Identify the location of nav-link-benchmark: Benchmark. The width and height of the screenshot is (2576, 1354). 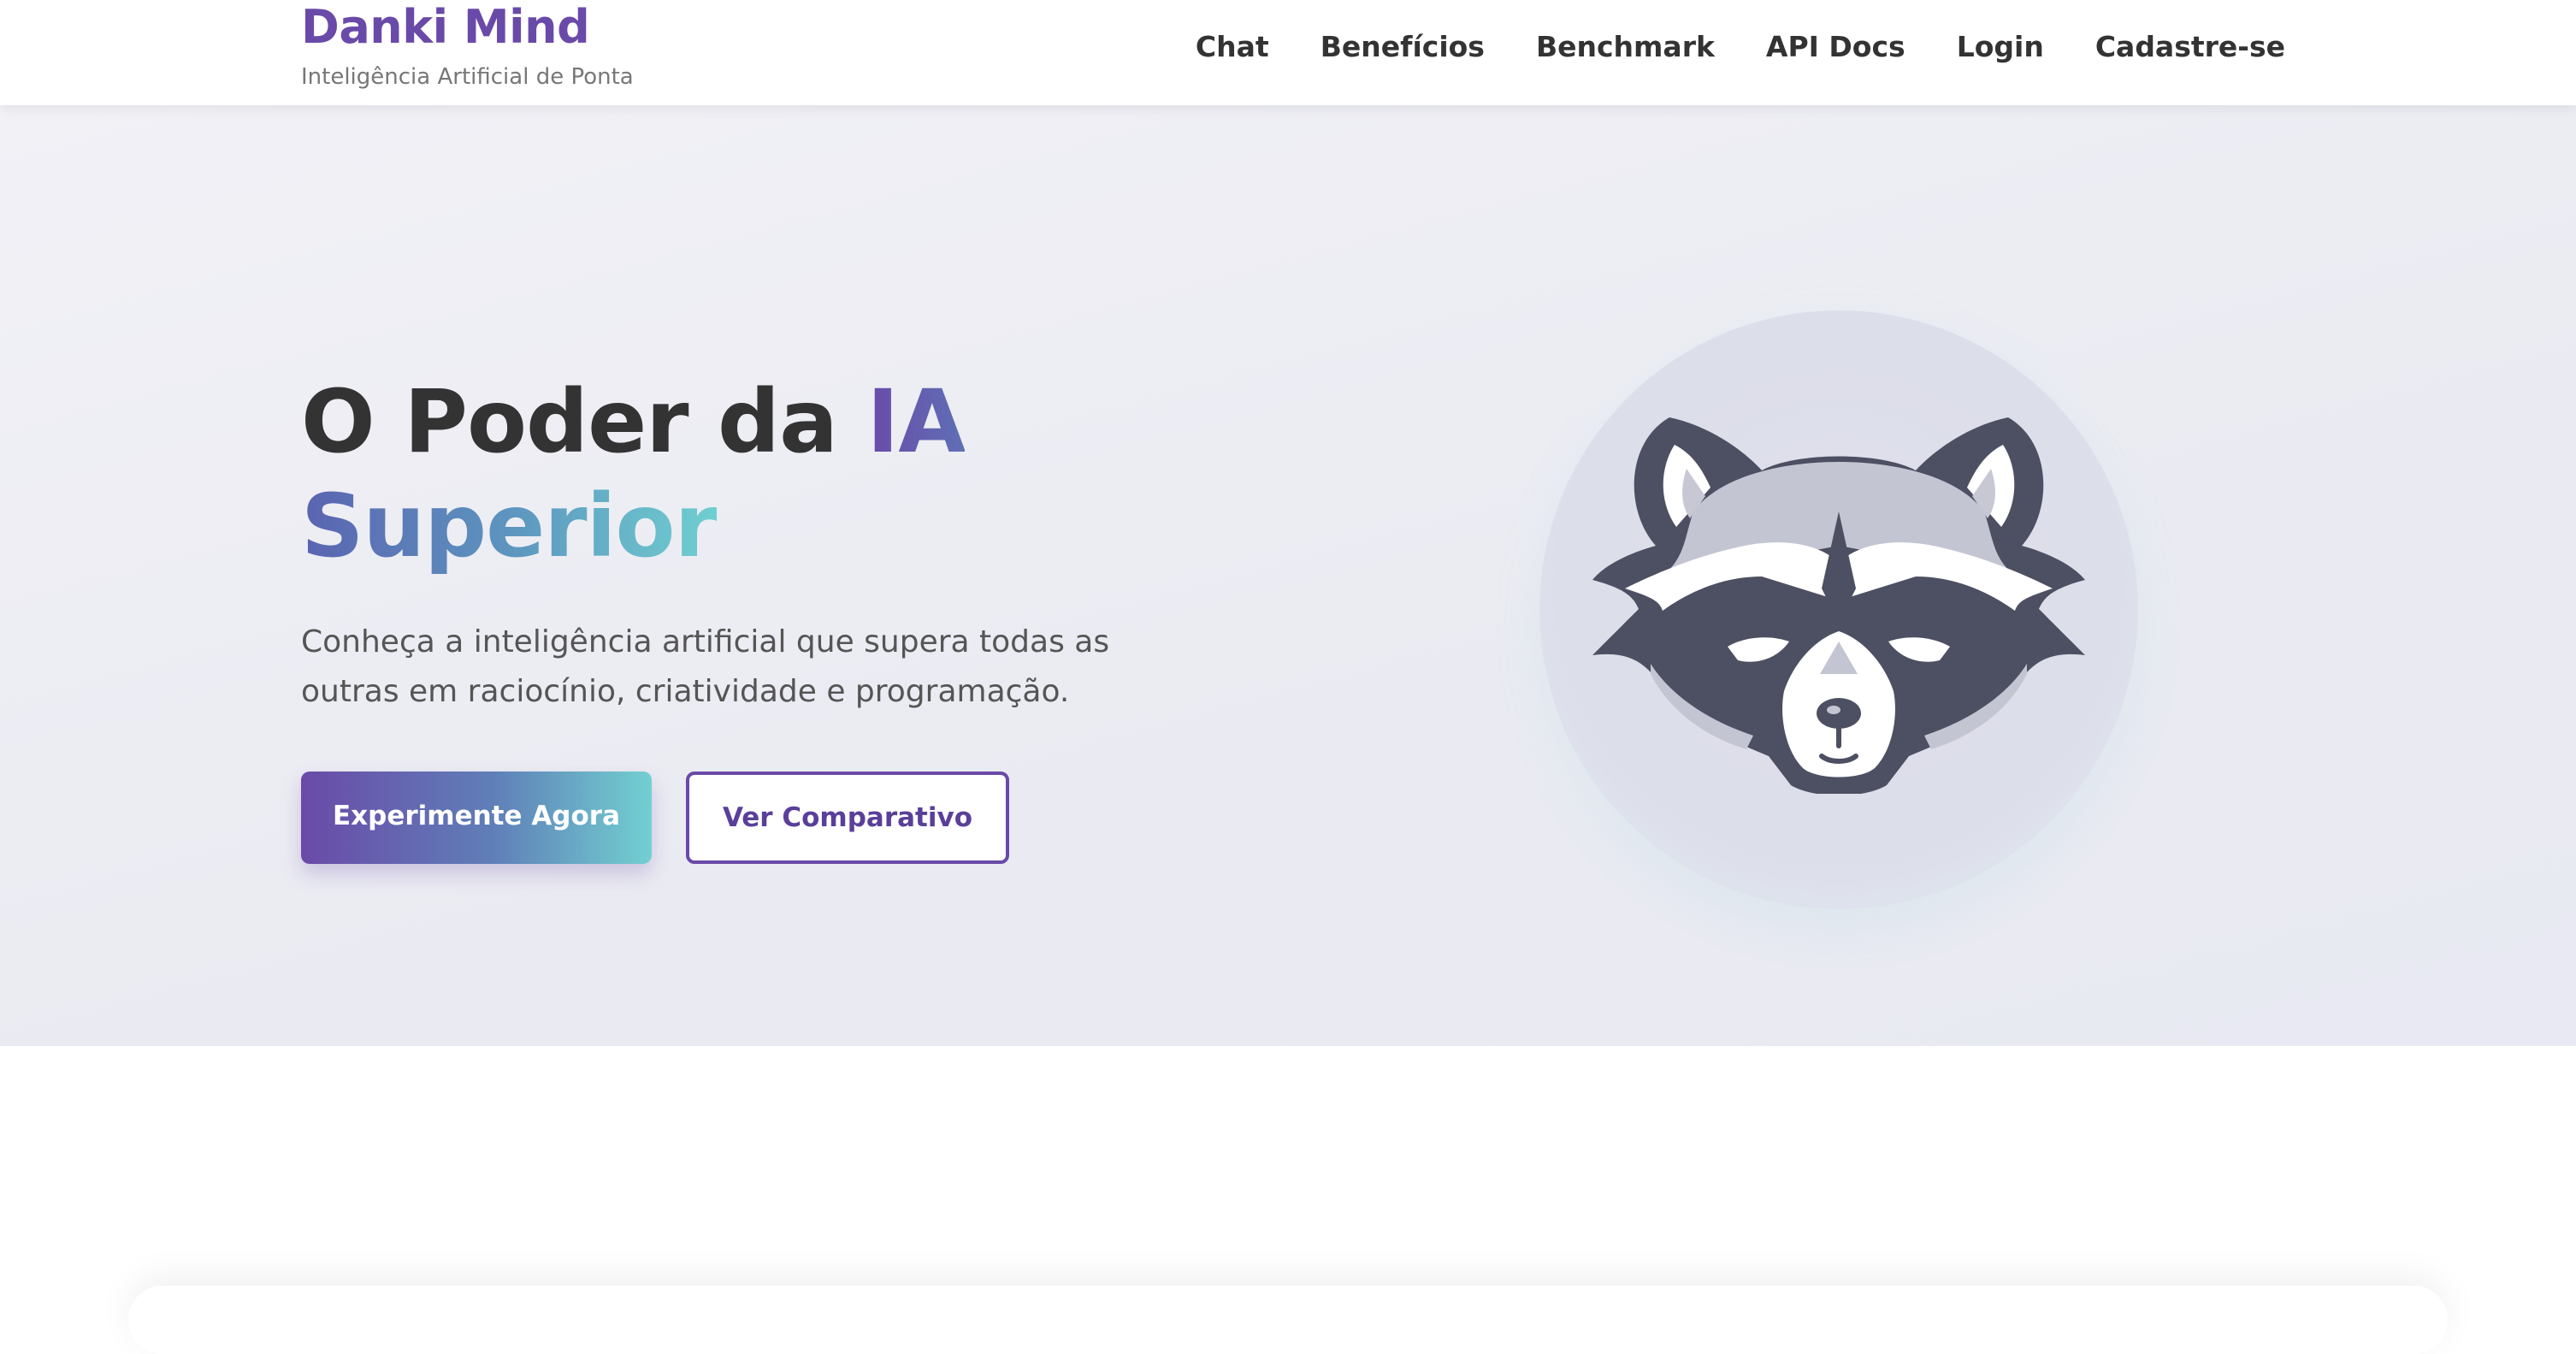
(1625, 47).